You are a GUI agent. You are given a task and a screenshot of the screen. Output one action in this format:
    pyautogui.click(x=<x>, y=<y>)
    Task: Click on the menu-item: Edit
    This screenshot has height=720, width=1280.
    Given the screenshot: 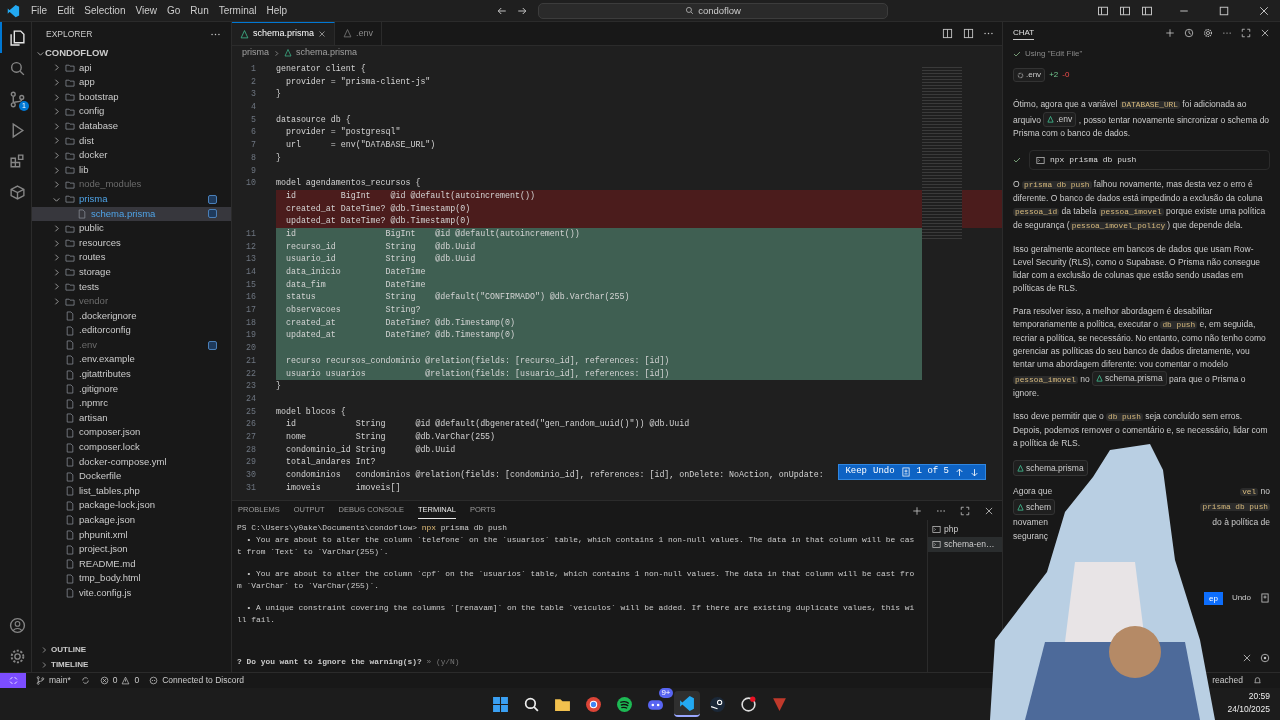 What is the action you would take?
    pyautogui.click(x=66, y=10)
    